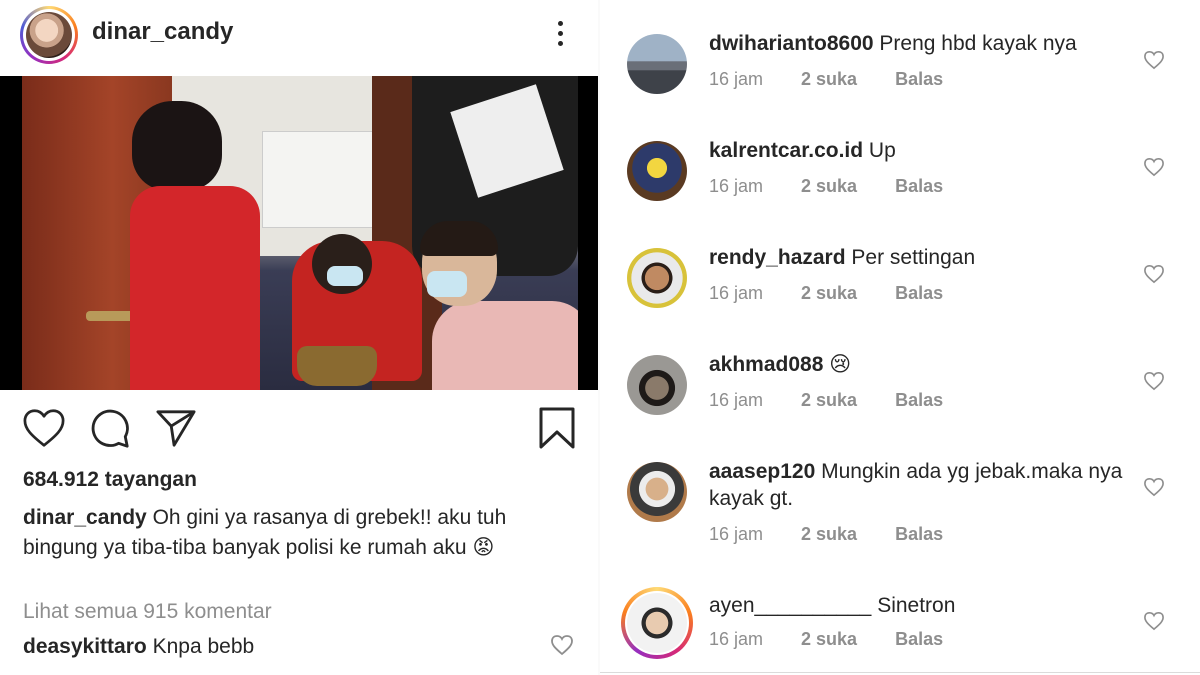  What do you see at coordinates (777, 257) in the screenshot?
I see `comment-username: rendy_hazard` at bounding box center [777, 257].